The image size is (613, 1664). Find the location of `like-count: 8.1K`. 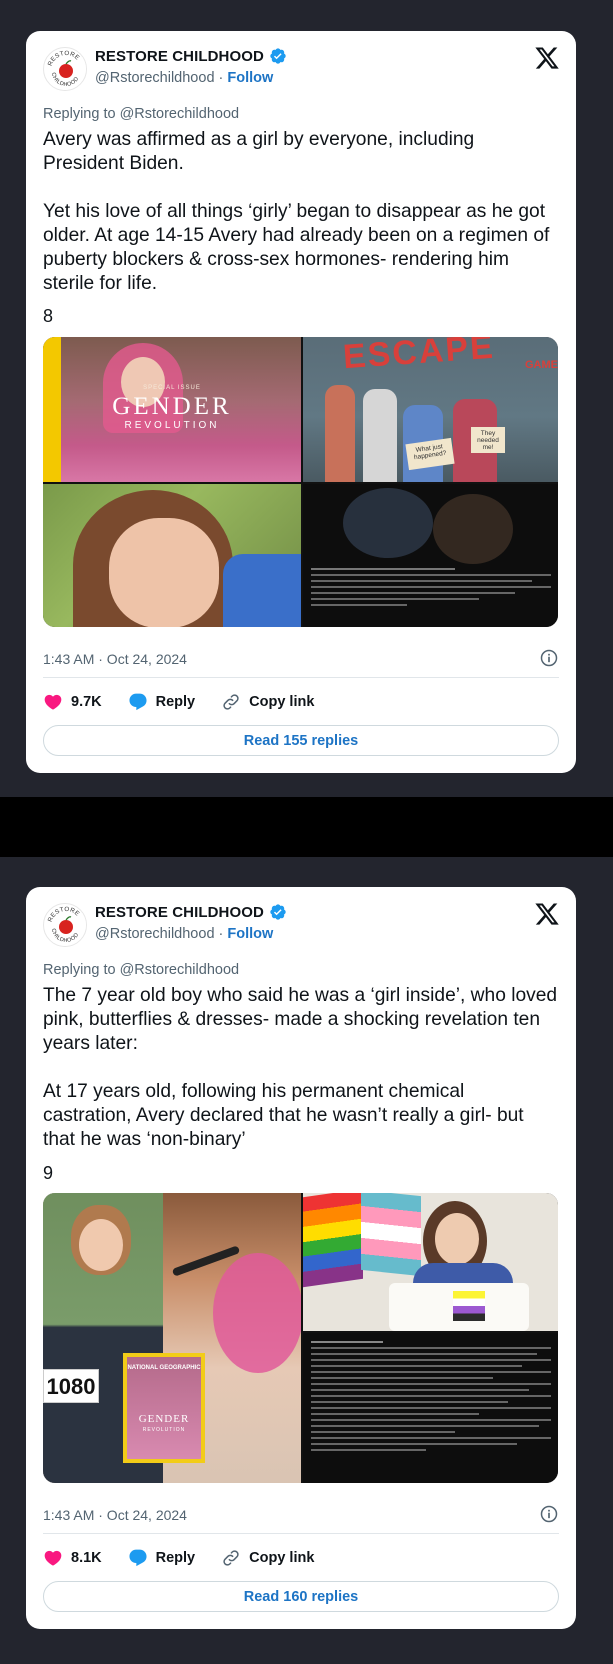

like-count: 8.1K is located at coordinates (86, 1558).